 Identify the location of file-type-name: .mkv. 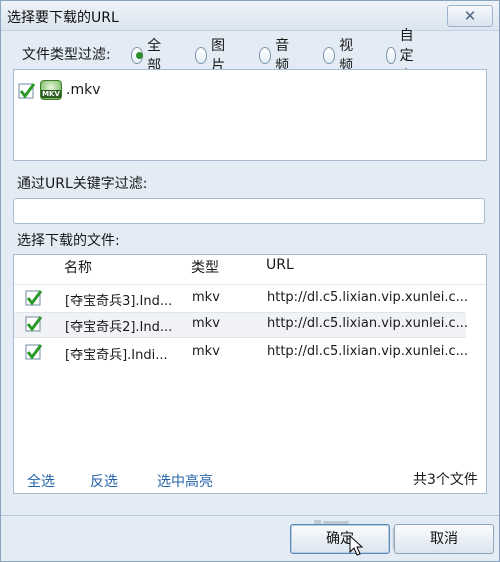
(83, 90).